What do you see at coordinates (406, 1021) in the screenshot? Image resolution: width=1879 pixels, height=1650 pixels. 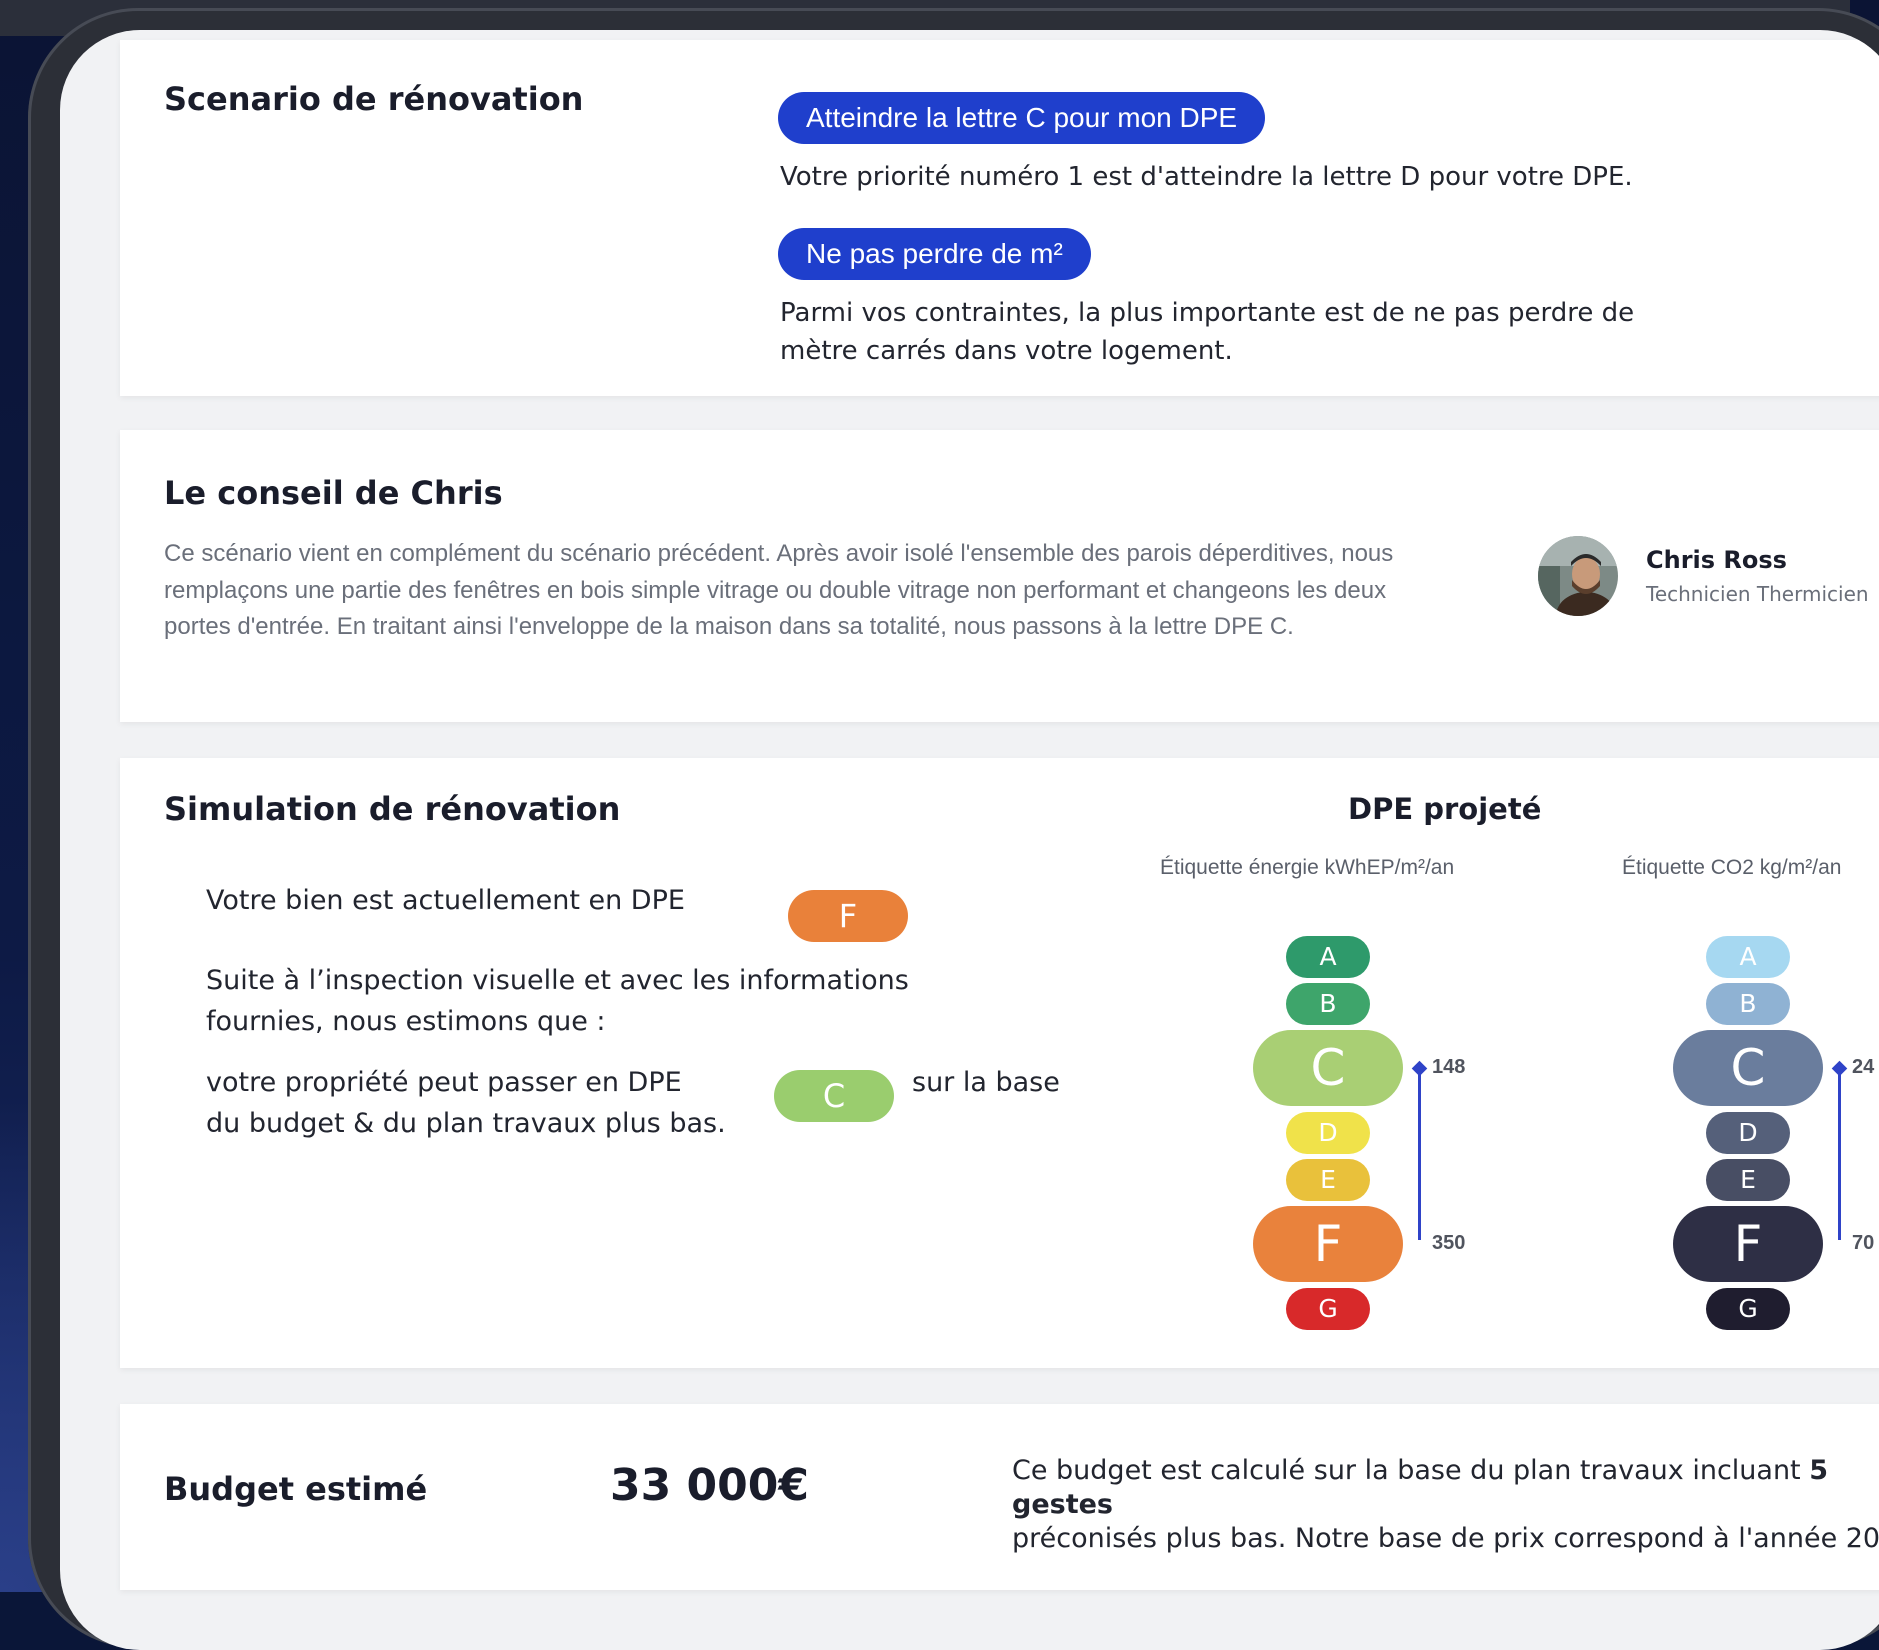 I see `estimate-text-line2: fournies, nous estimons que :` at bounding box center [406, 1021].